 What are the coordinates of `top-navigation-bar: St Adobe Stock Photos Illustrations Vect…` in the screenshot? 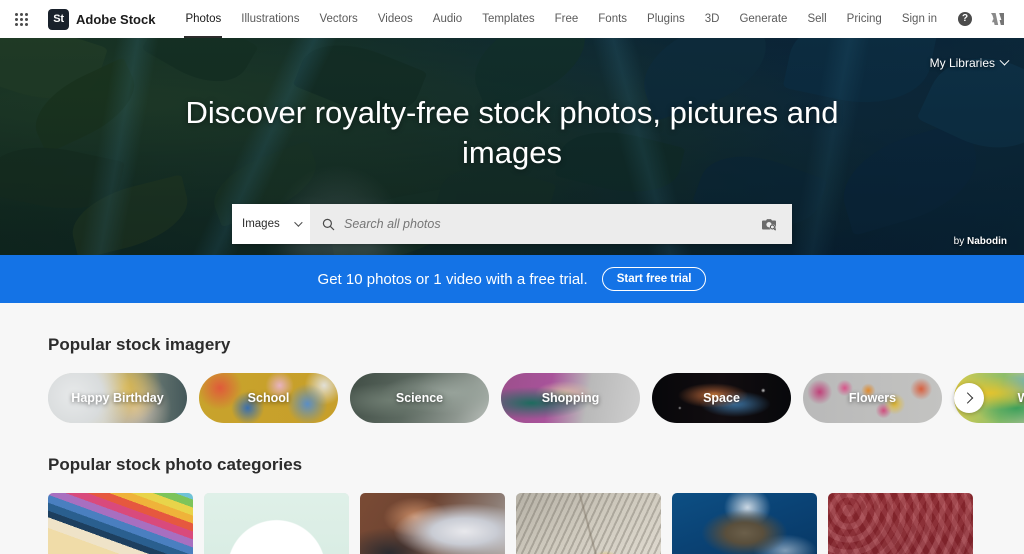 It's located at (512, 19).